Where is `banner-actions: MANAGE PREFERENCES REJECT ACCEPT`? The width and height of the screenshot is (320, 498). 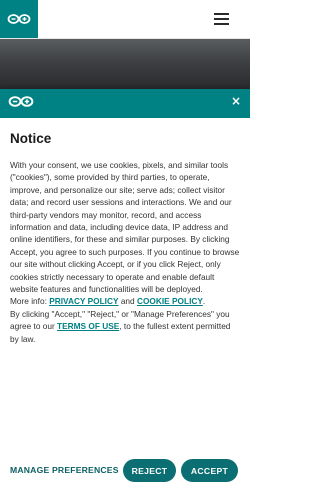
banner-actions: MANAGE PREFERENCES REJECT ACCEPT is located at coordinates (125, 472).